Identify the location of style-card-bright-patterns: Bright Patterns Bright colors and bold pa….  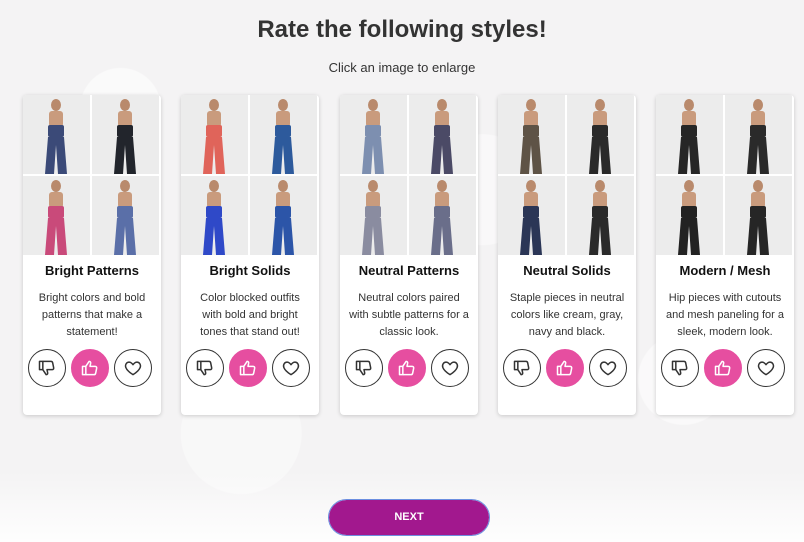
(92, 255).